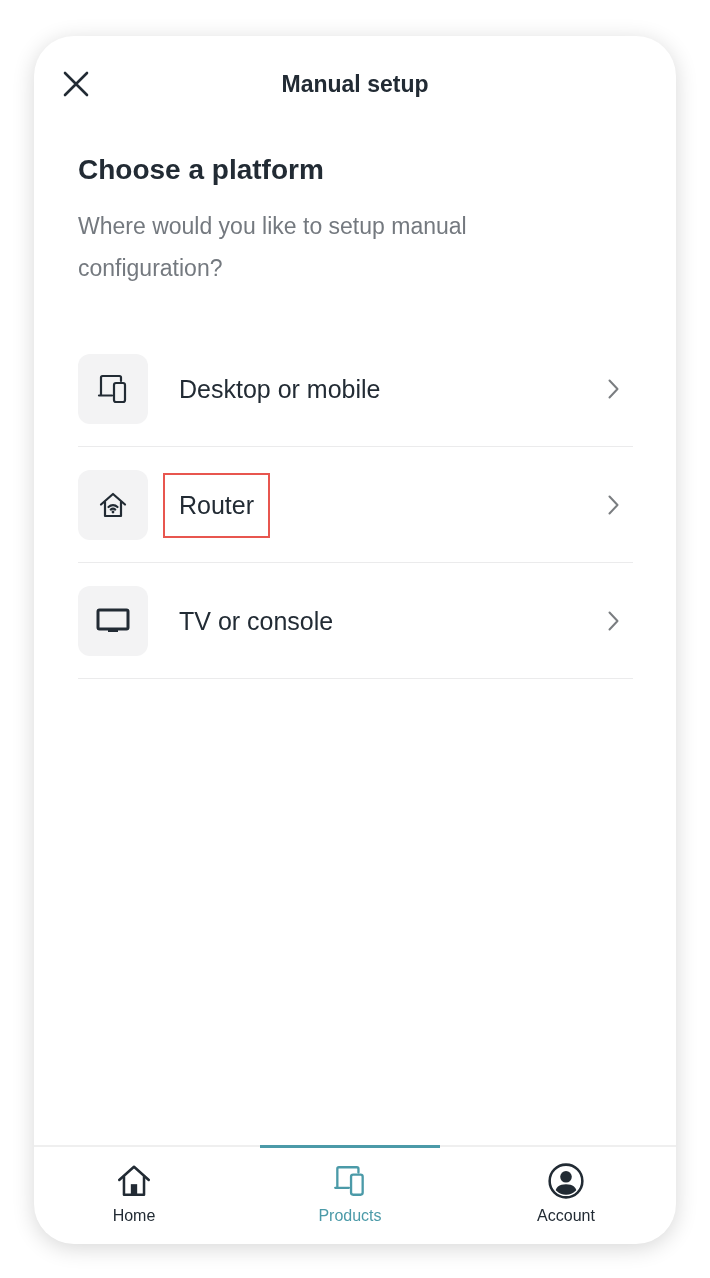 The height and width of the screenshot is (1278, 710). I want to click on monitor-phone-icon, so click(113, 389).